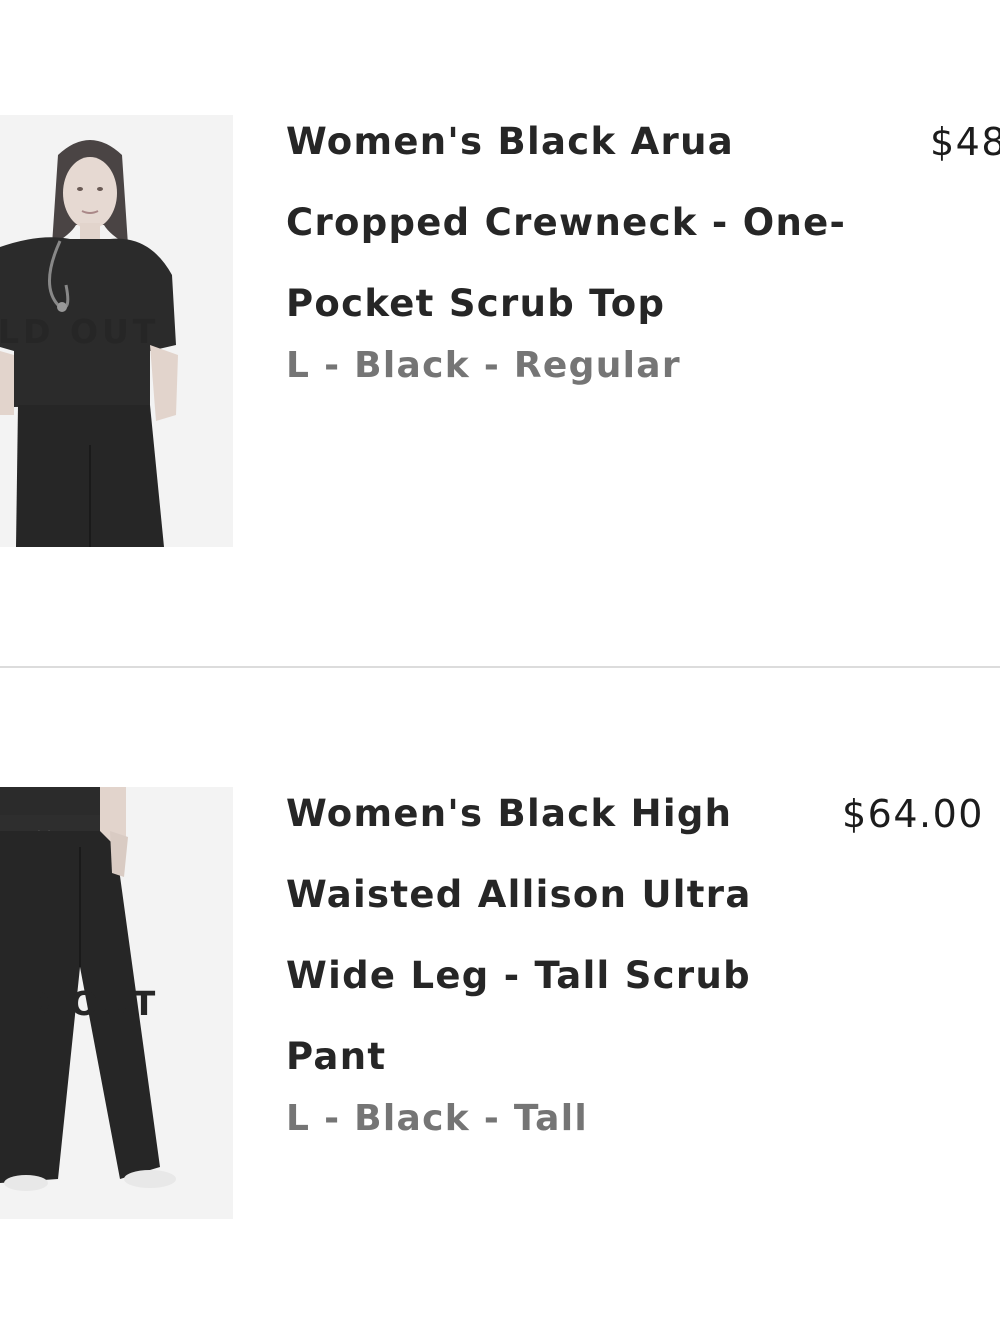  What do you see at coordinates (437, 1118) in the screenshot?
I see `product-variant: L - Black - Tall` at bounding box center [437, 1118].